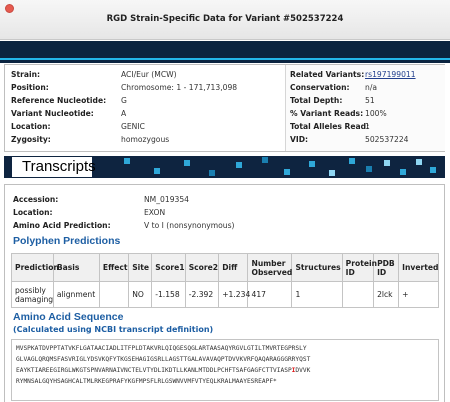  I want to click on table-cell: +1.234, so click(234, 294).